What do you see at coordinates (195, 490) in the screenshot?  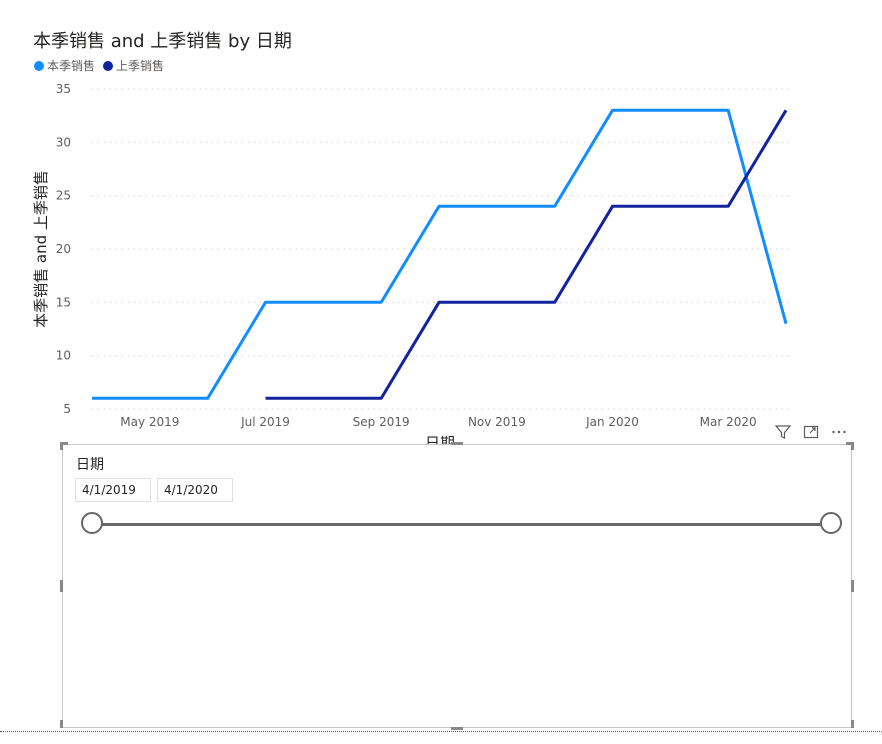 I see `end-date-input: 4/1/2020` at bounding box center [195, 490].